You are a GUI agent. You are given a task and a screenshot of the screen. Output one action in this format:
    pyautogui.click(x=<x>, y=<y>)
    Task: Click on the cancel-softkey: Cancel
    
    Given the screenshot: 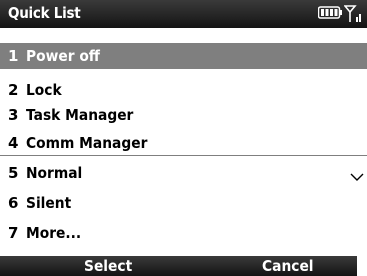 What is the action you would take?
    pyautogui.click(x=288, y=266)
    